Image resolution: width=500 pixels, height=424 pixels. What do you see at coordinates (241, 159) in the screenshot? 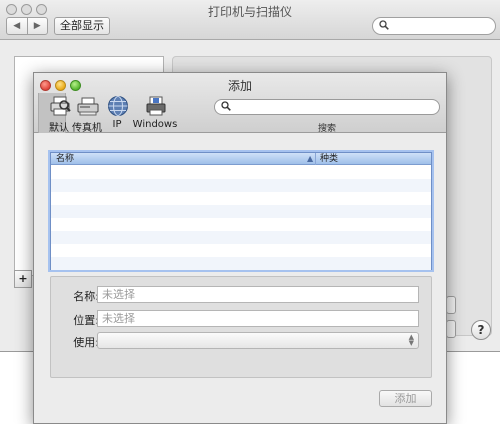
I see `table-header: 名称 ▲ 种类` at bounding box center [241, 159].